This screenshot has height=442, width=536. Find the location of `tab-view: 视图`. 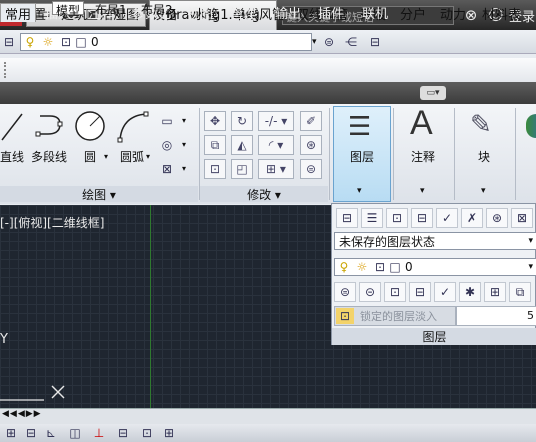

tab-view: 视图 is located at coordinates (200, 12).